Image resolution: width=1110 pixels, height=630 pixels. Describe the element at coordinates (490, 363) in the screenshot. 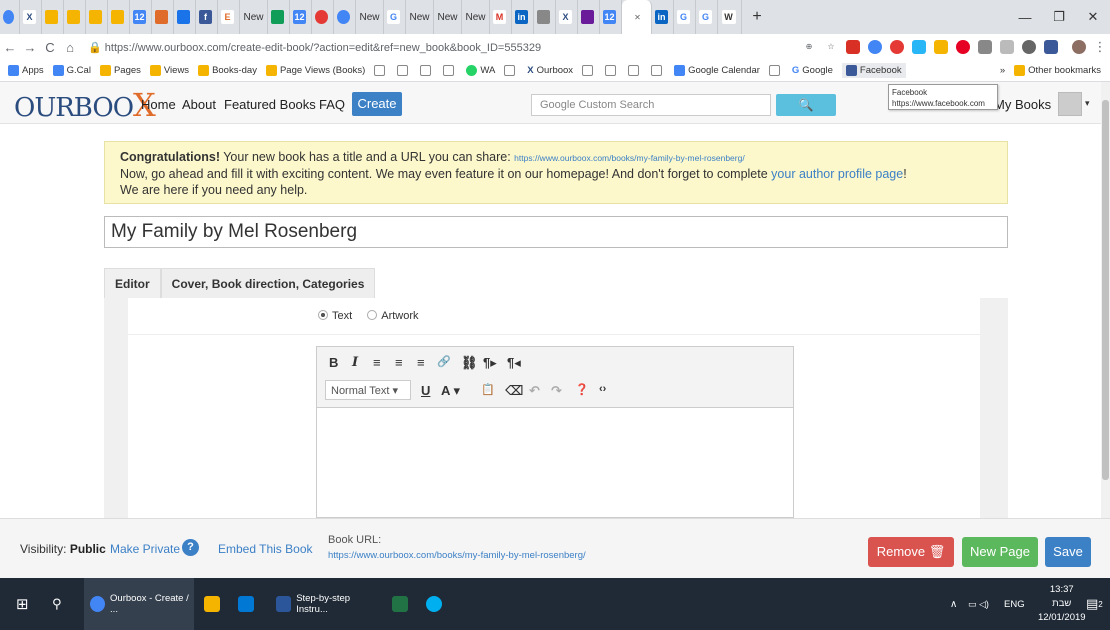

I see `ltr-icon: ¶▸` at that location.